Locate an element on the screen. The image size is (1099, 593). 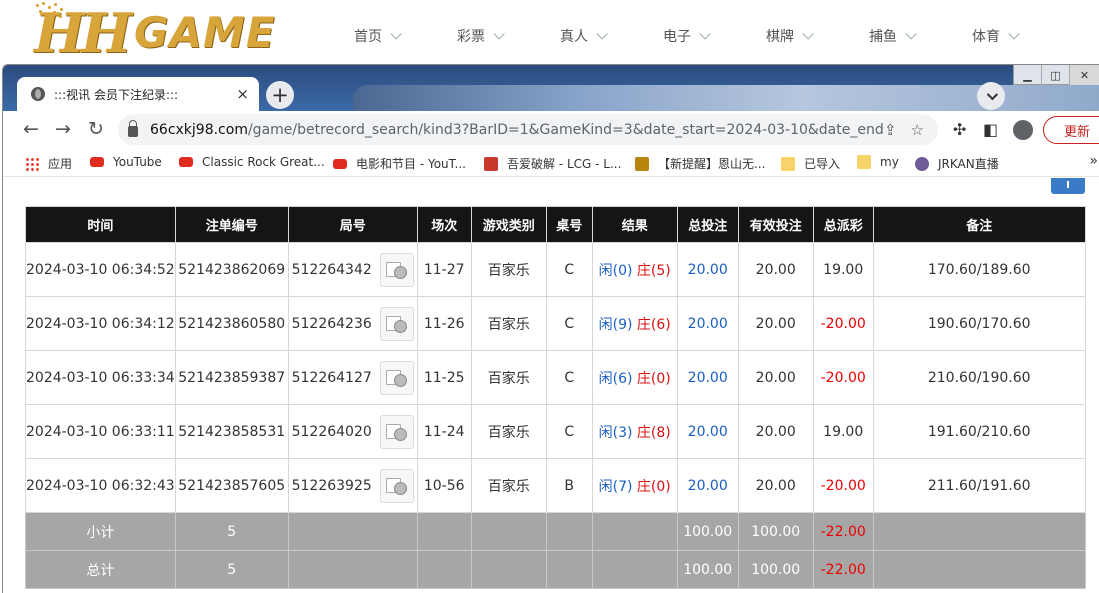
back-arrow-icon: ← is located at coordinates (31, 129).